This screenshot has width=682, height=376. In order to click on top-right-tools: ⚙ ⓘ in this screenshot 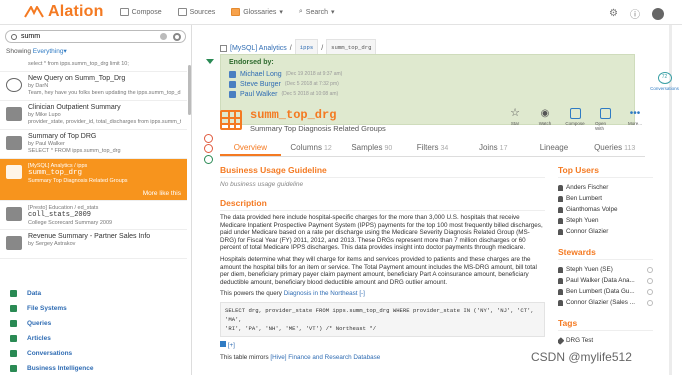, I will do `click(636, 13)`.